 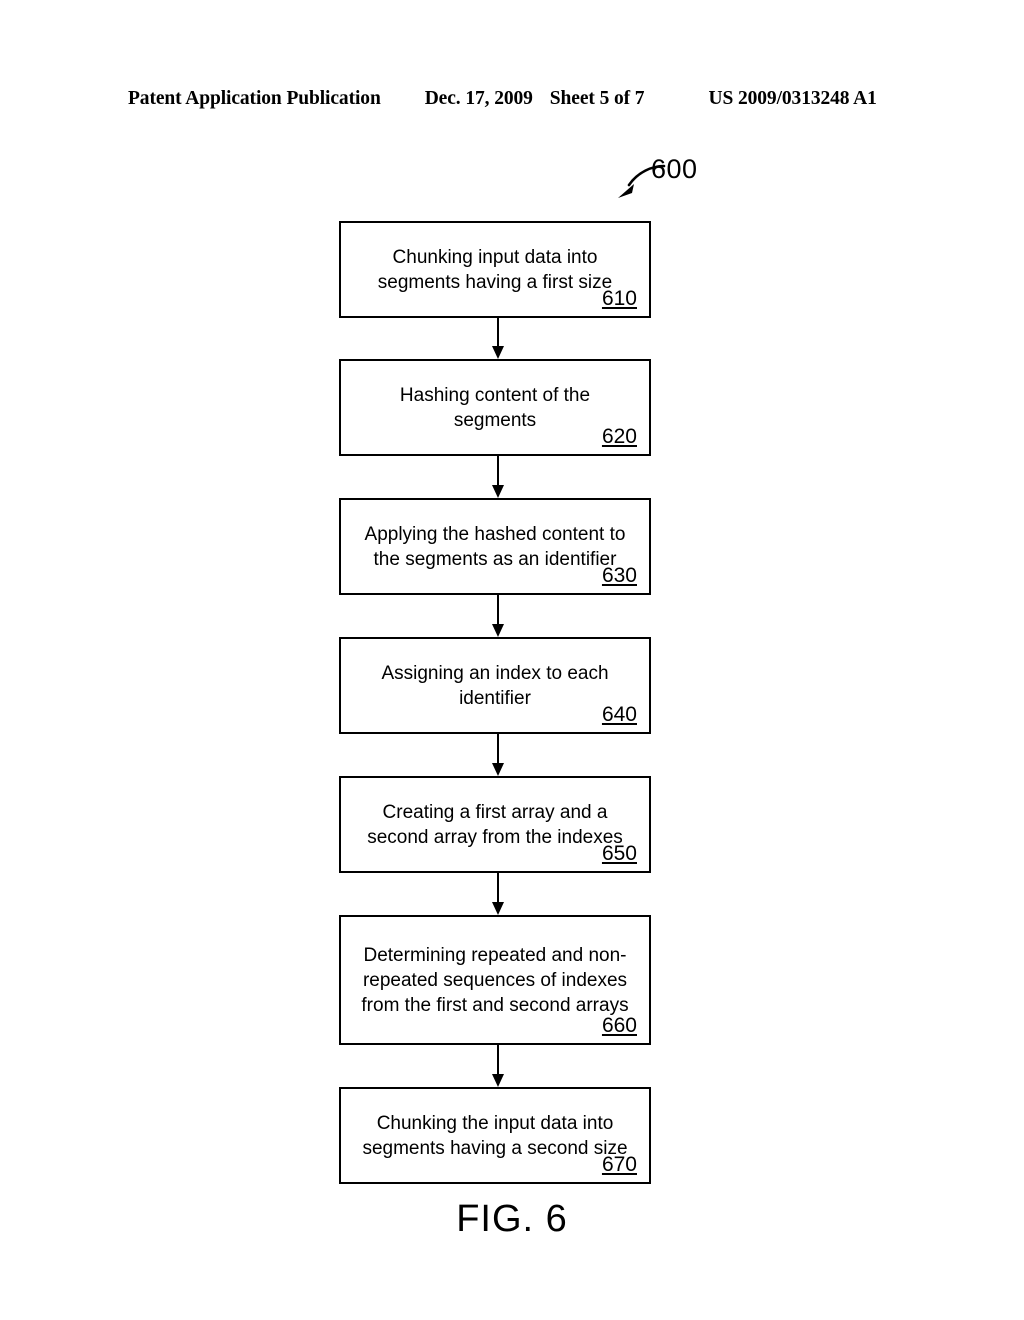 What do you see at coordinates (619, 714) in the screenshot?
I see `flowchart-node-reference-number: 640` at bounding box center [619, 714].